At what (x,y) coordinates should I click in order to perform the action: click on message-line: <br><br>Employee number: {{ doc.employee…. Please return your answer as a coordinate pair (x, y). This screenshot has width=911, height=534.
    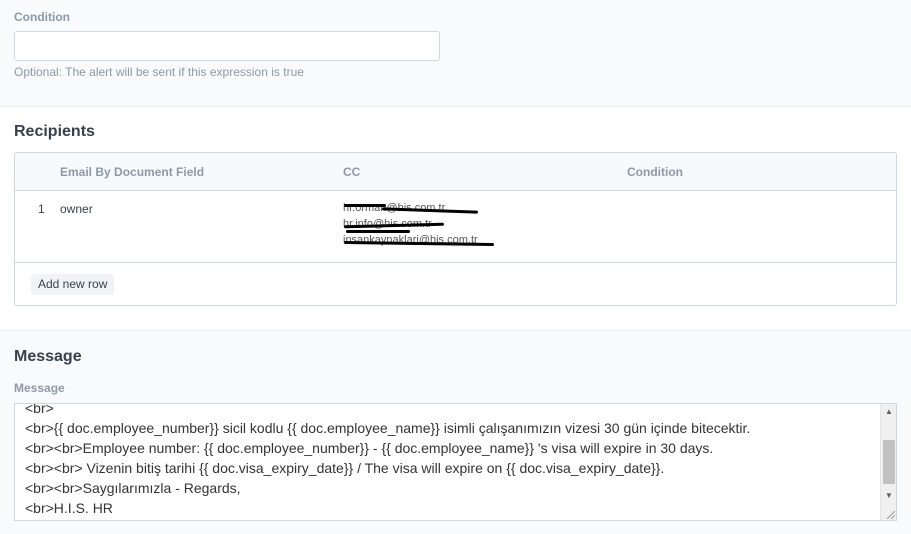
    Looking at the image, I should click on (369, 448).